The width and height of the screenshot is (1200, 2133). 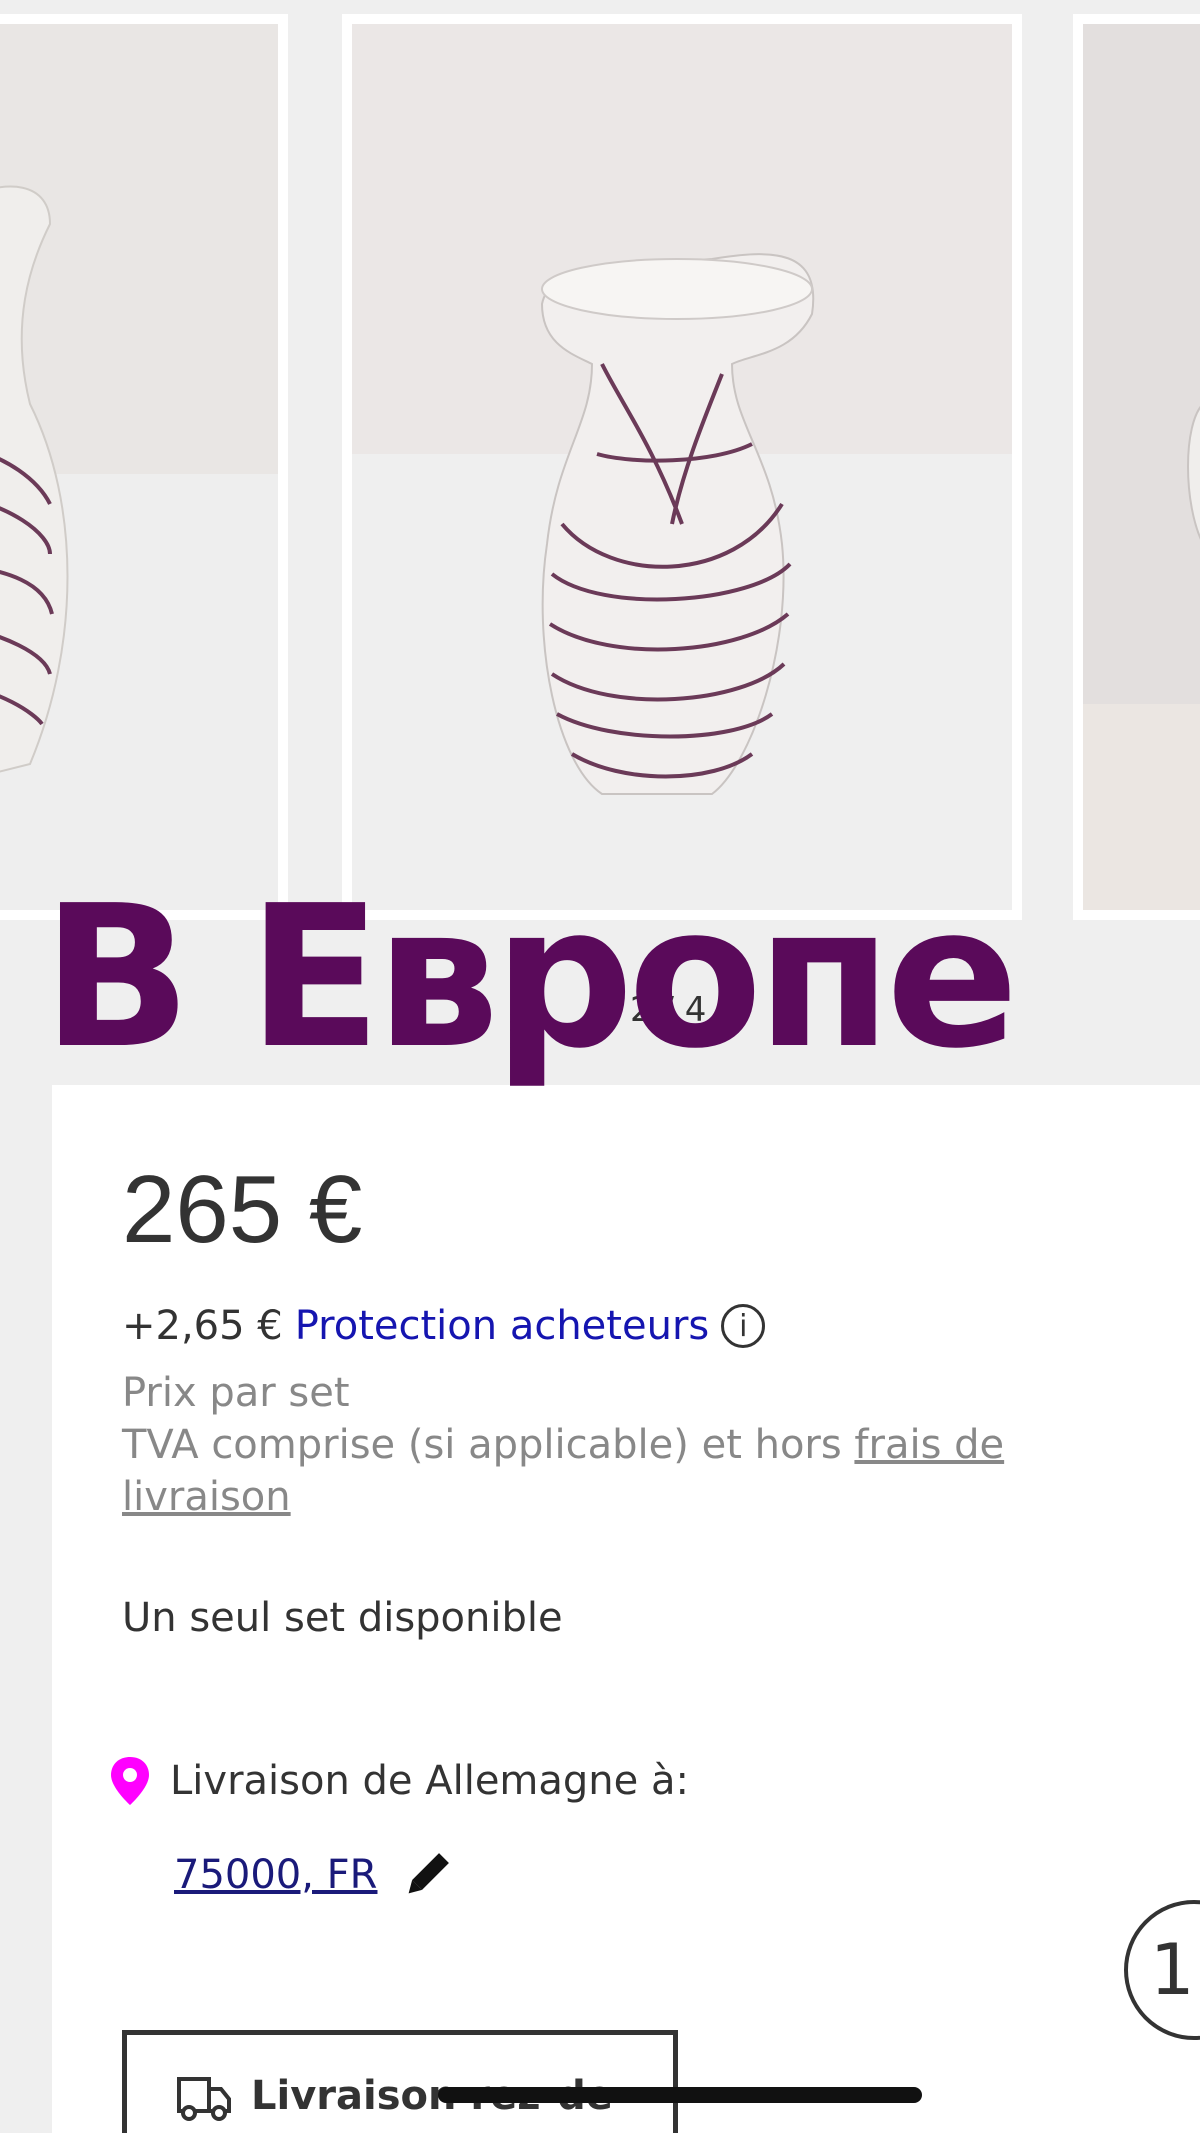 I want to click on buyer-protection-link: Protection acheteurs, so click(x=502, y=1326).